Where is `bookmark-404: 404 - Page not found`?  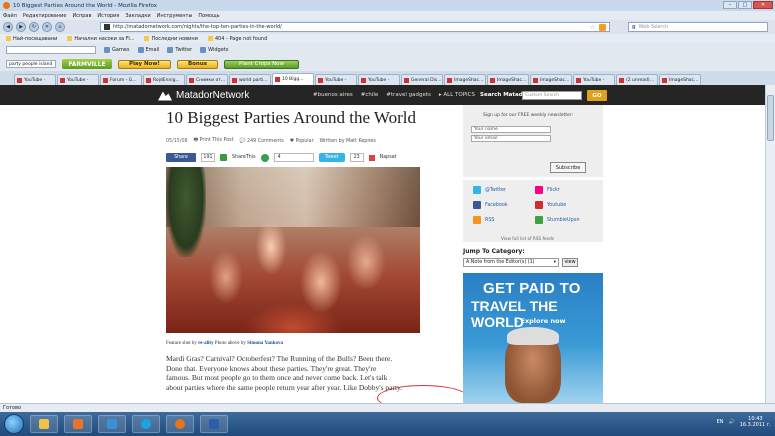
bookmark-404: 404 - Page not found is located at coordinates (237, 38).